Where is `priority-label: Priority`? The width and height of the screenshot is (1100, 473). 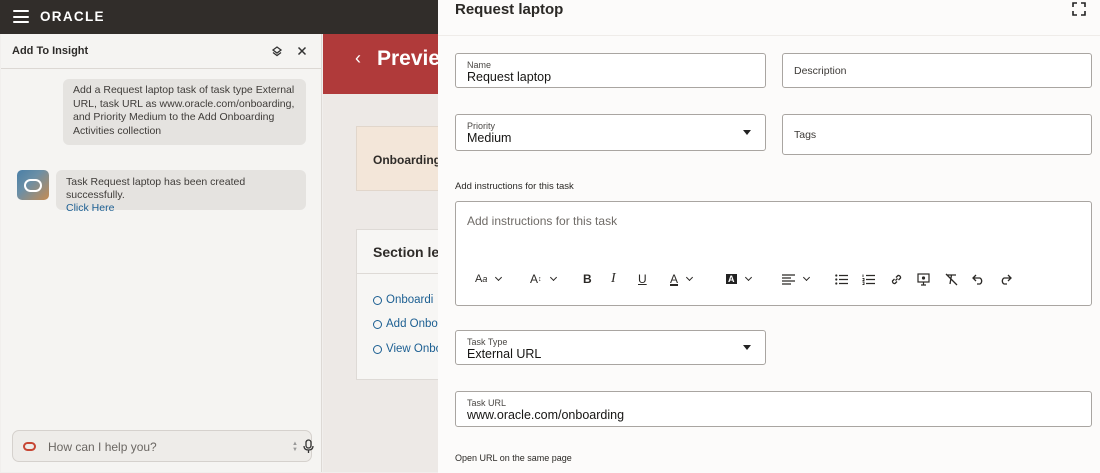
priority-label: Priority is located at coordinates (481, 126).